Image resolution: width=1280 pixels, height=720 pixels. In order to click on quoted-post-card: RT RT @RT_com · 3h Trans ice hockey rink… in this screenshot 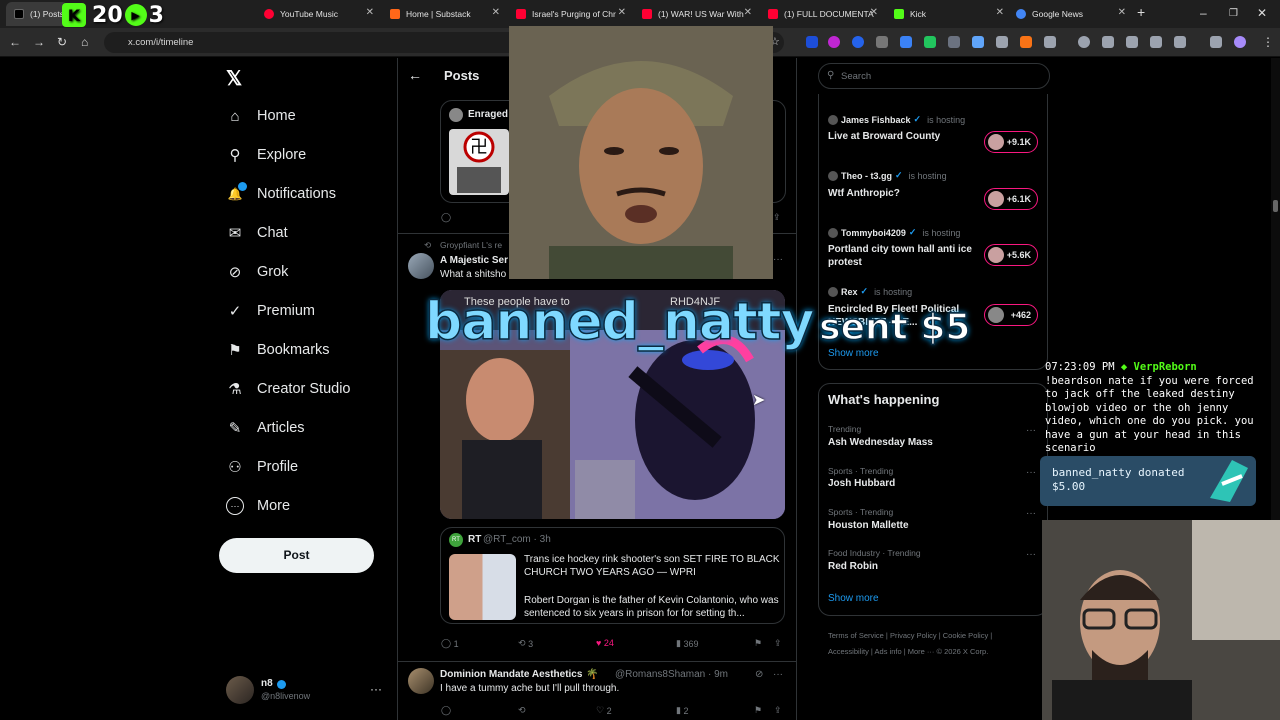, I will do `click(612, 575)`.